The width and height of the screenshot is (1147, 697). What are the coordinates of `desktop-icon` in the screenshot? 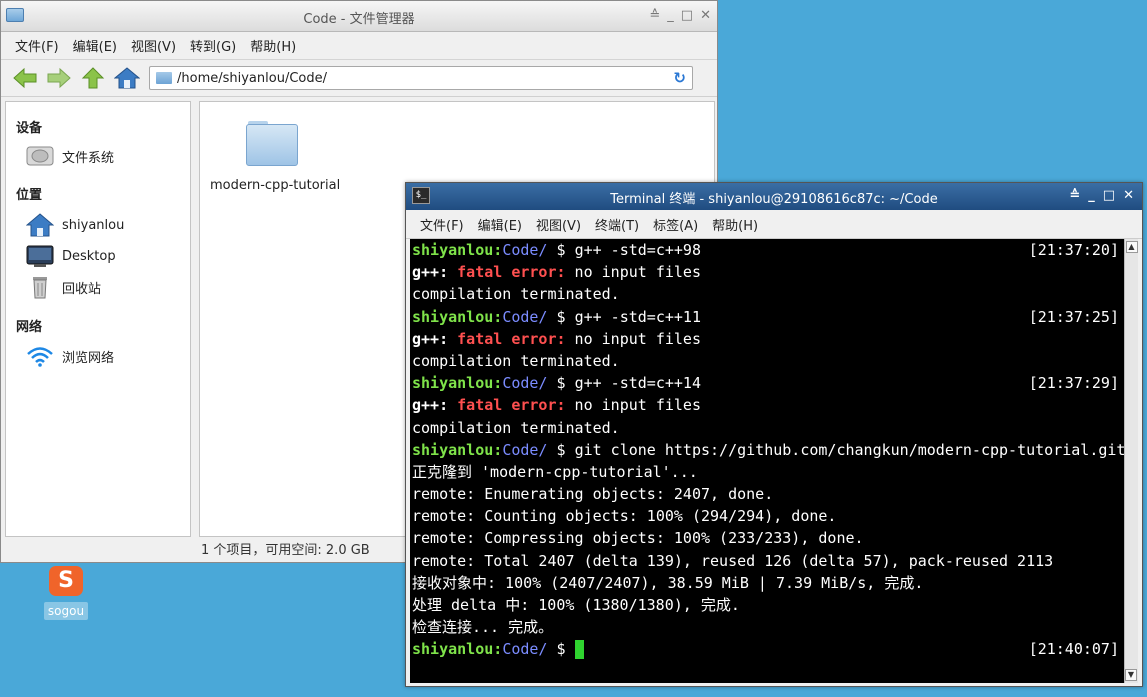 It's located at (40, 256).